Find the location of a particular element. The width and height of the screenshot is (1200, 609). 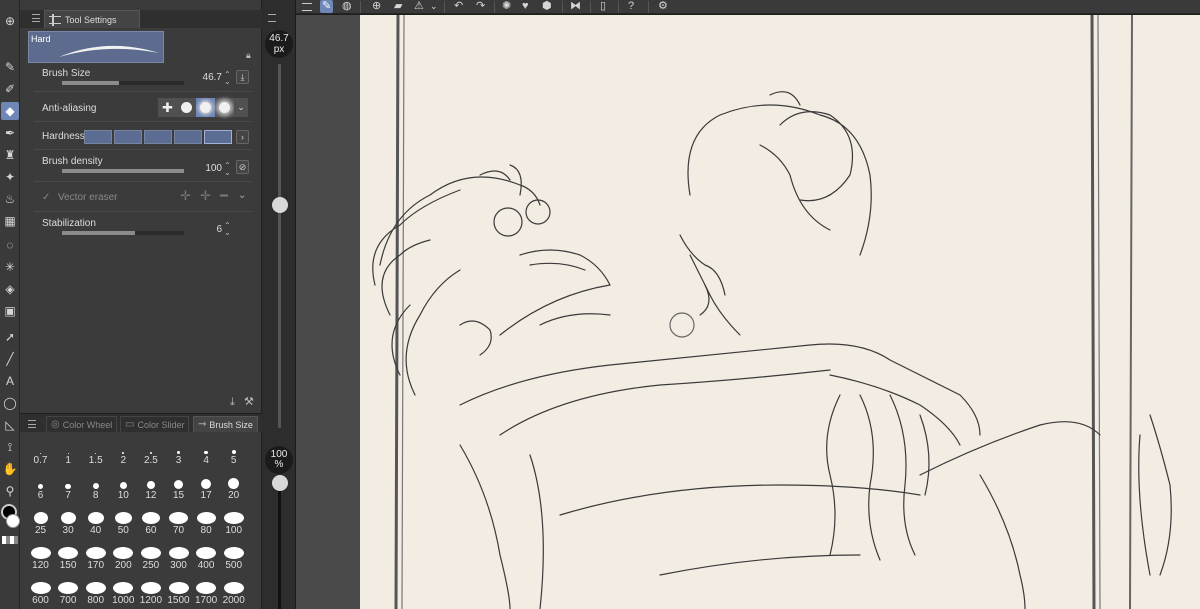

brush-size-value: 46.7 is located at coordinates (208, 77).